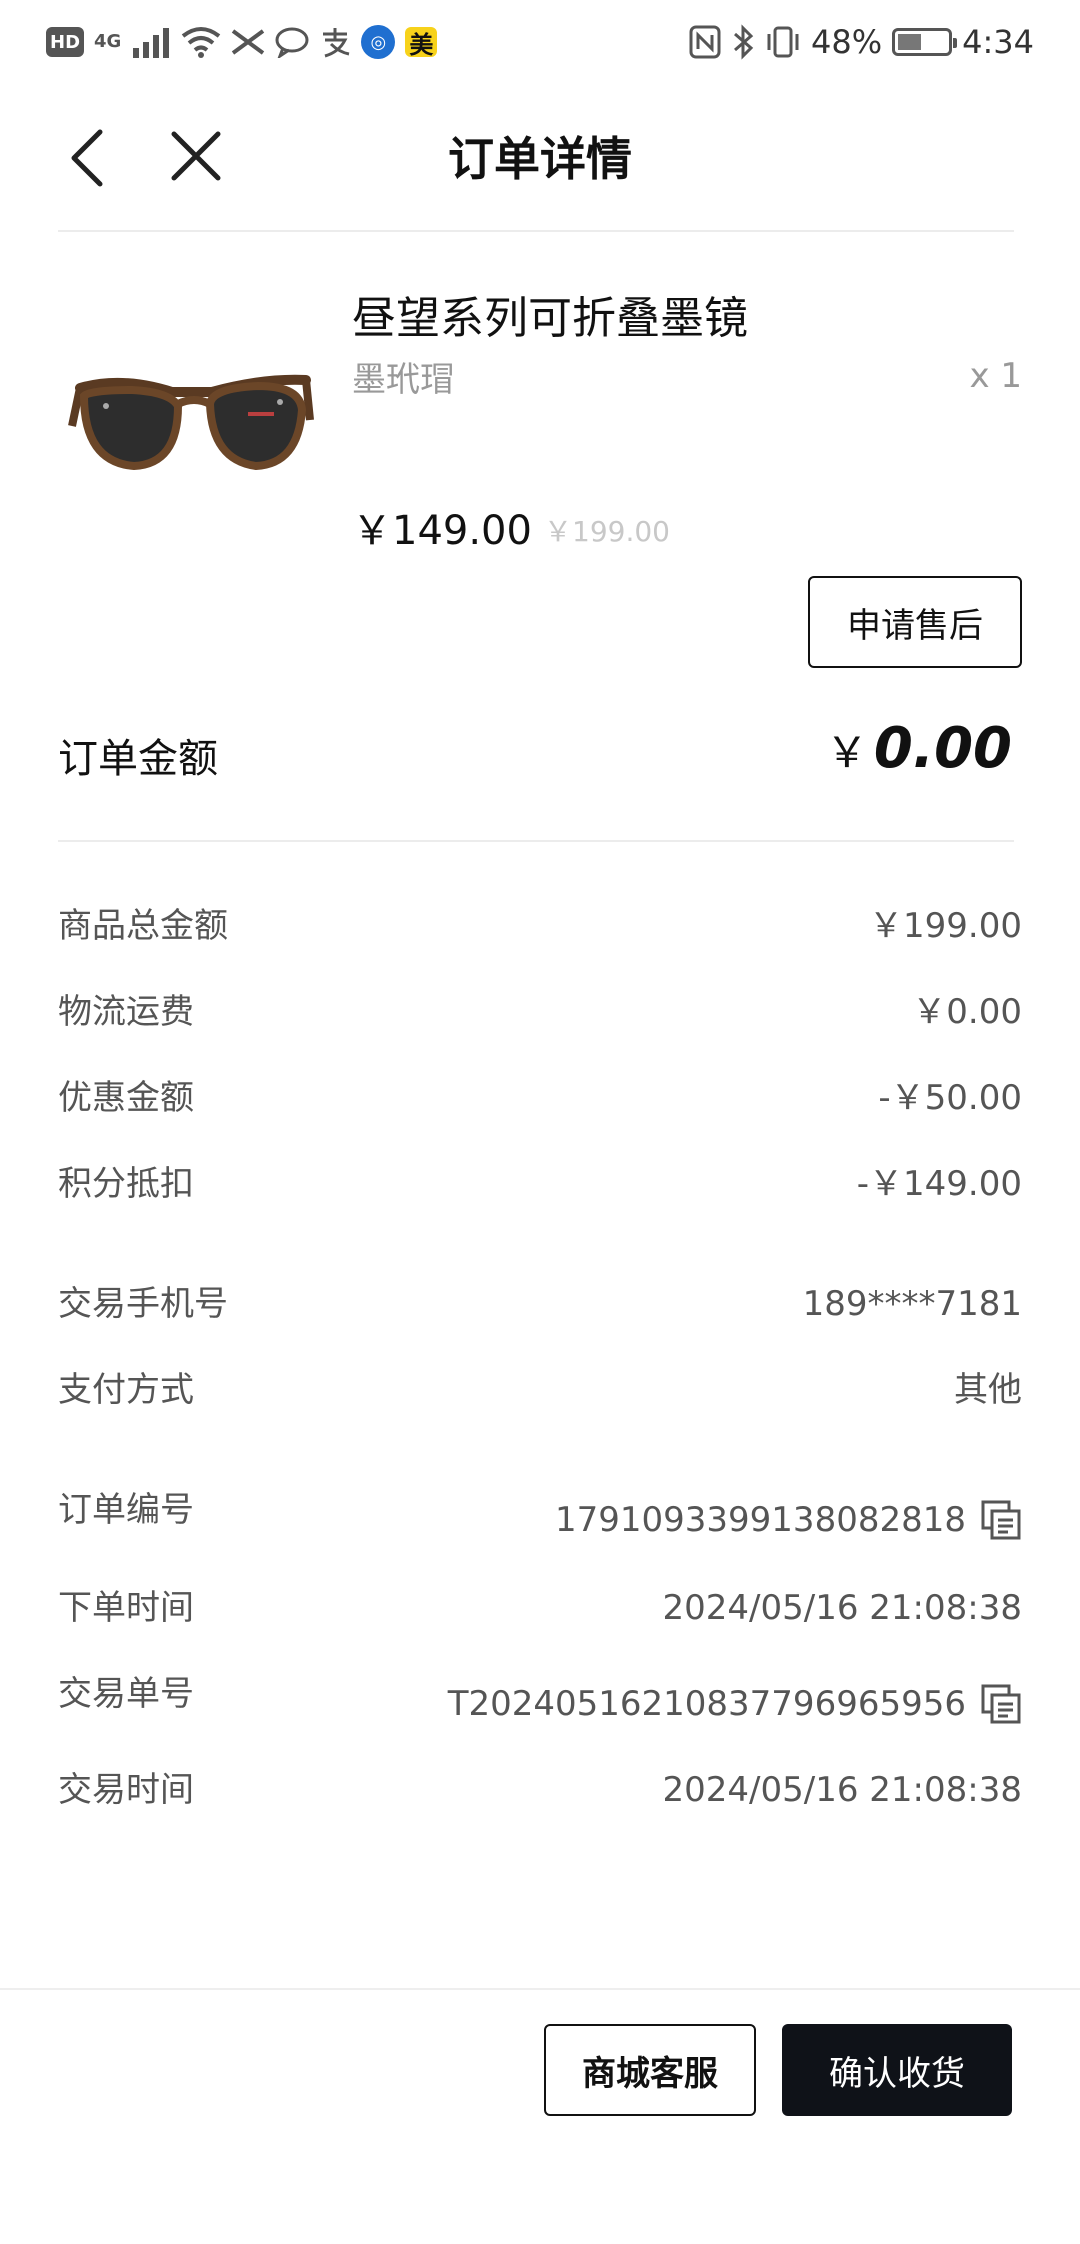 This screenshot has height=2244, width=1080. I want to click on status-left-icons: HD 4G ◎ 美, so click(242, 42).